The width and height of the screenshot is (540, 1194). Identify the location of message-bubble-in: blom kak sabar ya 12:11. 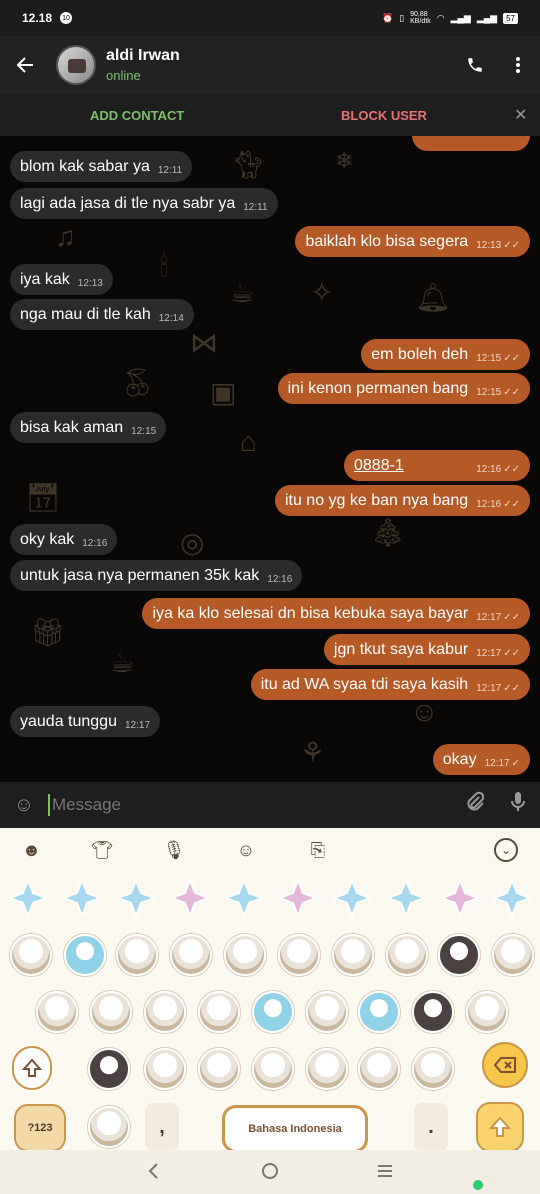
(101, 166).